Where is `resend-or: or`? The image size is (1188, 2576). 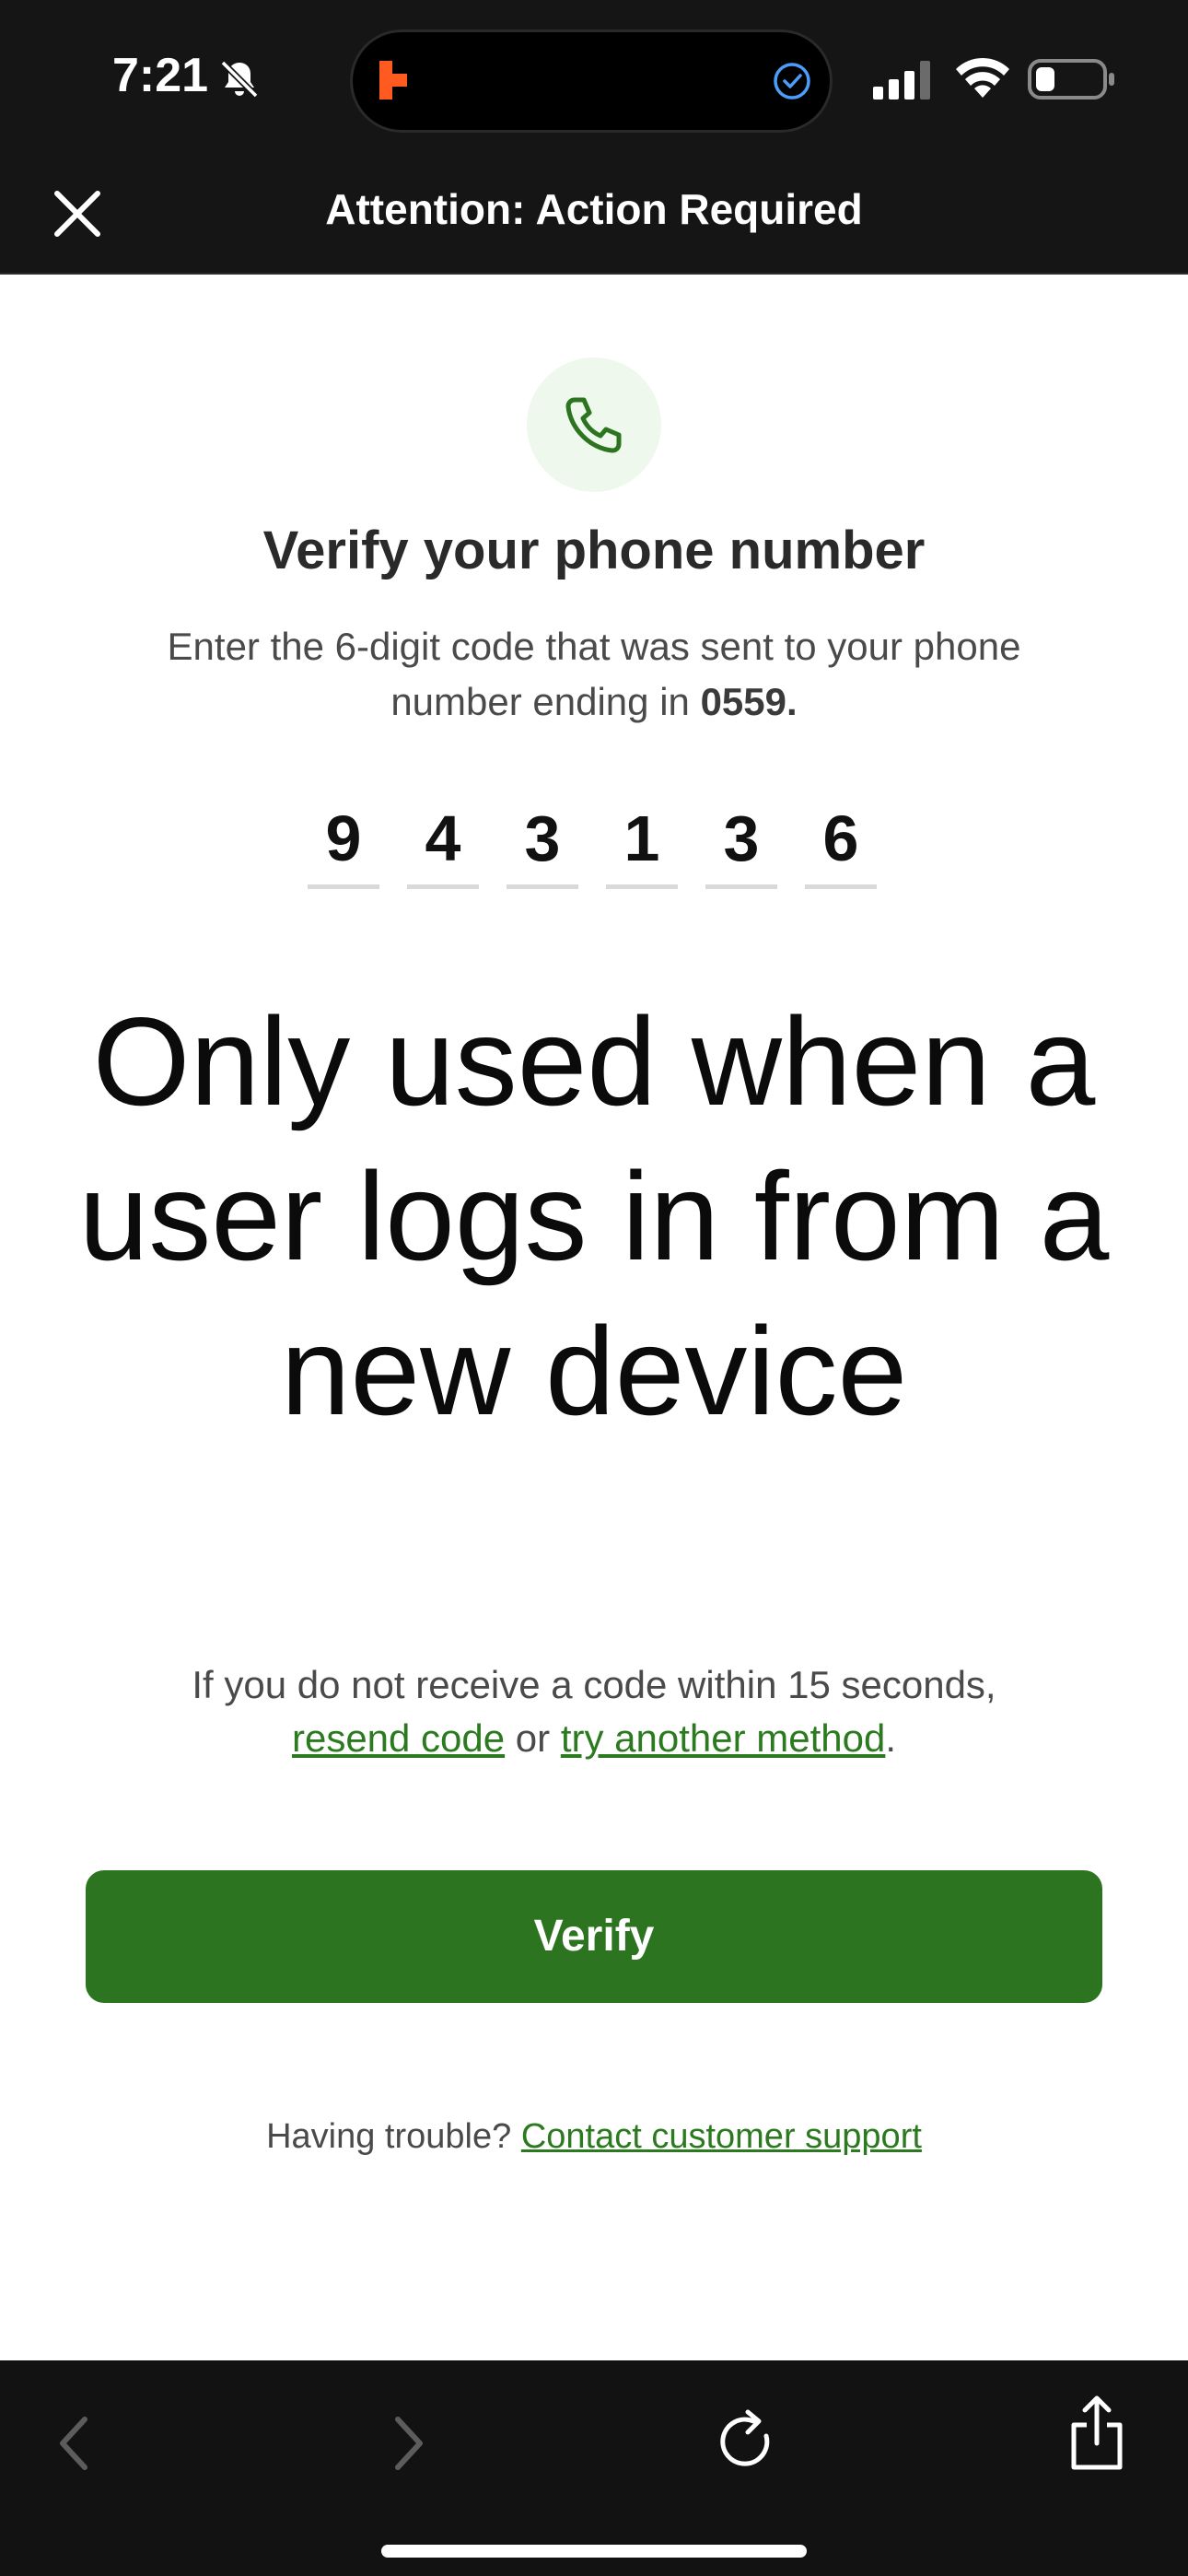
resend-or: or is located at coordinates (533, 1738).